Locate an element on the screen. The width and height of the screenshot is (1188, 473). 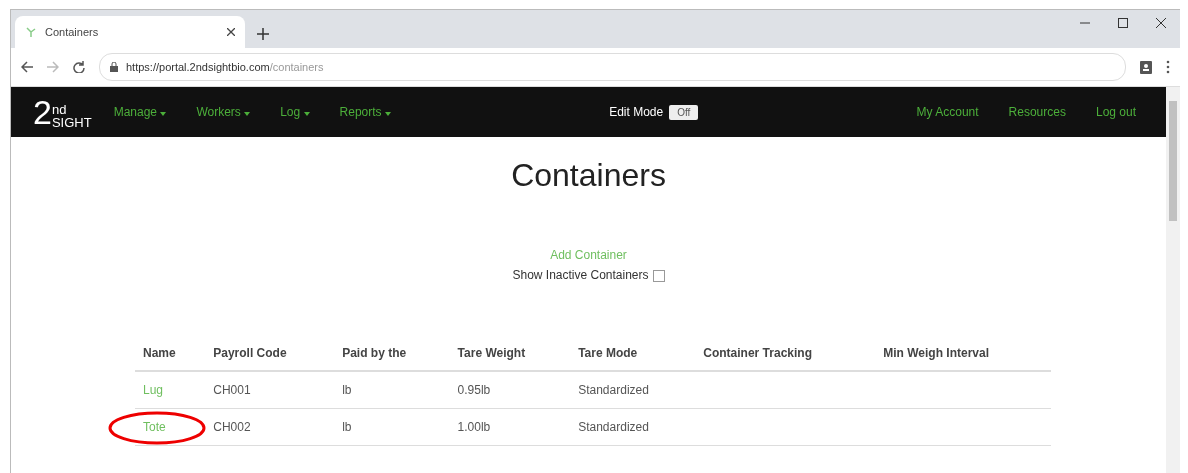
back-icon is located at coordinates (27, 67).